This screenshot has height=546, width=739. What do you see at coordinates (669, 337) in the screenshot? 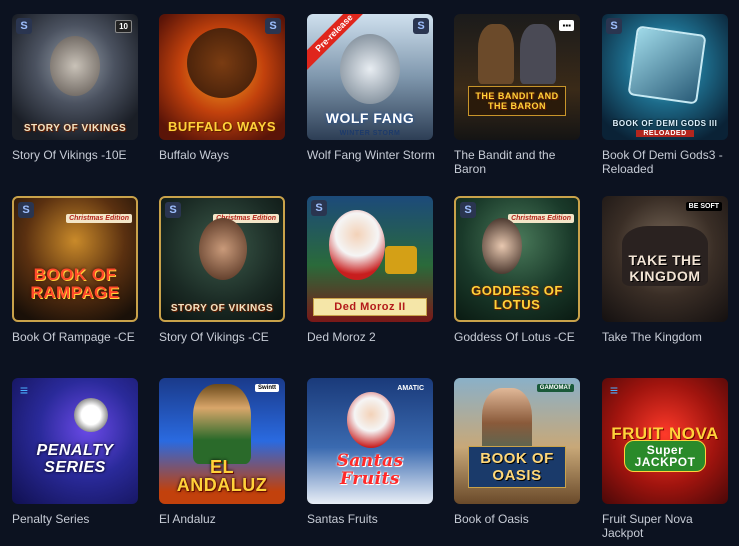
I see `game-label: Take The Kingdom` at bounding box center [669, 337].